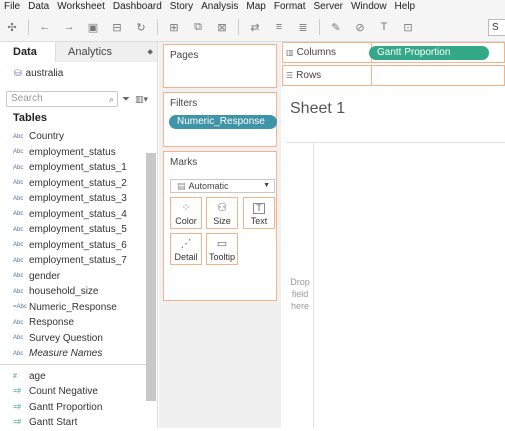  What do you see at coordinates (73, 199) in the screenshot?
I see `field-employment-status-3: Abc employment_status_3` at bounding box center [73, 199].